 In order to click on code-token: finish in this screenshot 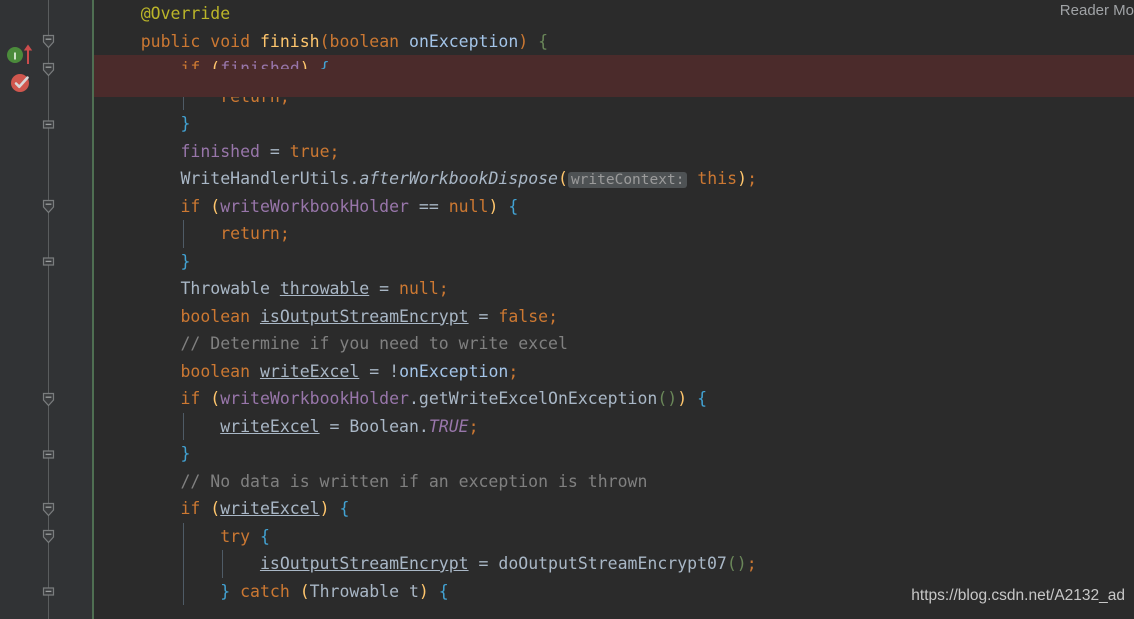, I will do `click(289, 41)`.